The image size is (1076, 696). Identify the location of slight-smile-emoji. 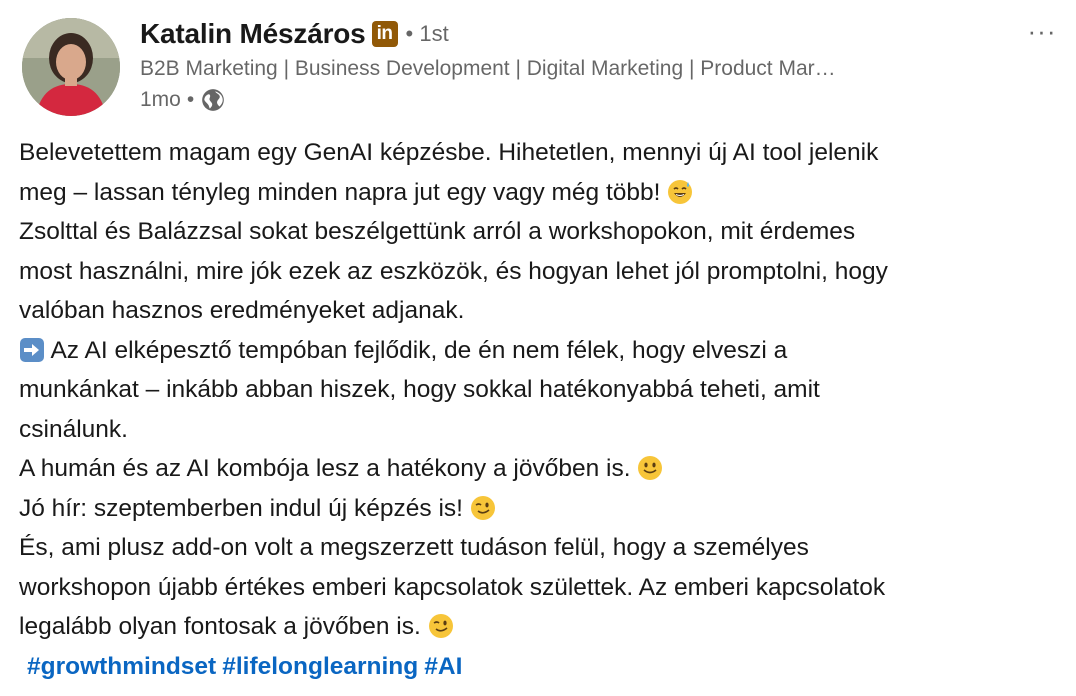
(650, 467).